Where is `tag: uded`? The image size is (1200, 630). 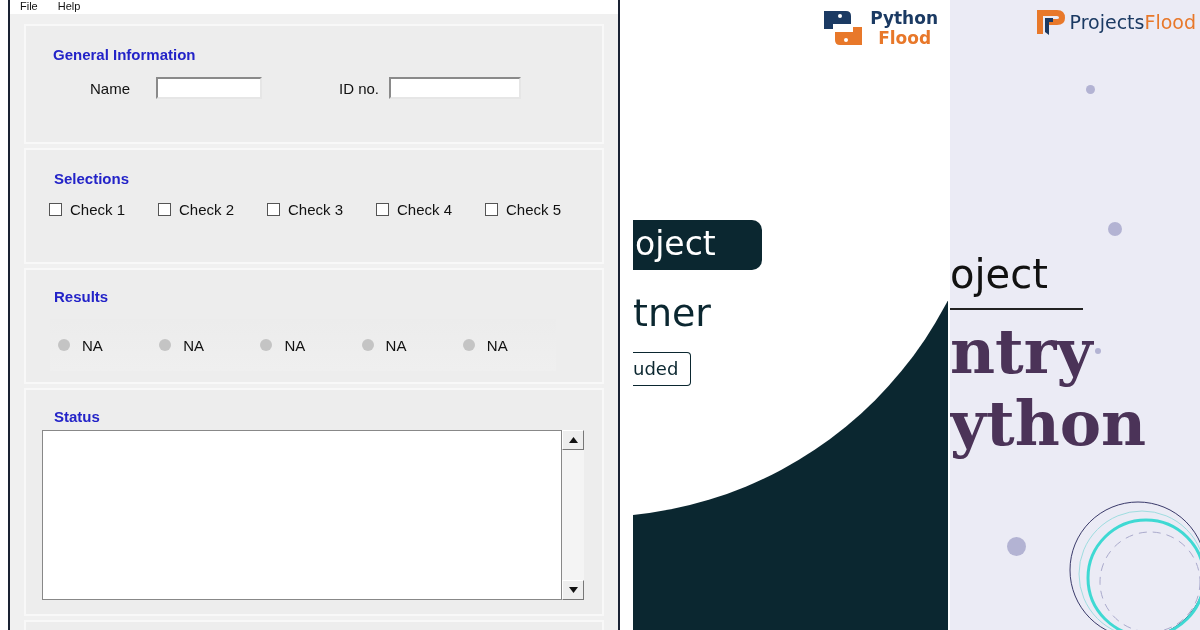
tag: uded is located at coordinates (662, 369).